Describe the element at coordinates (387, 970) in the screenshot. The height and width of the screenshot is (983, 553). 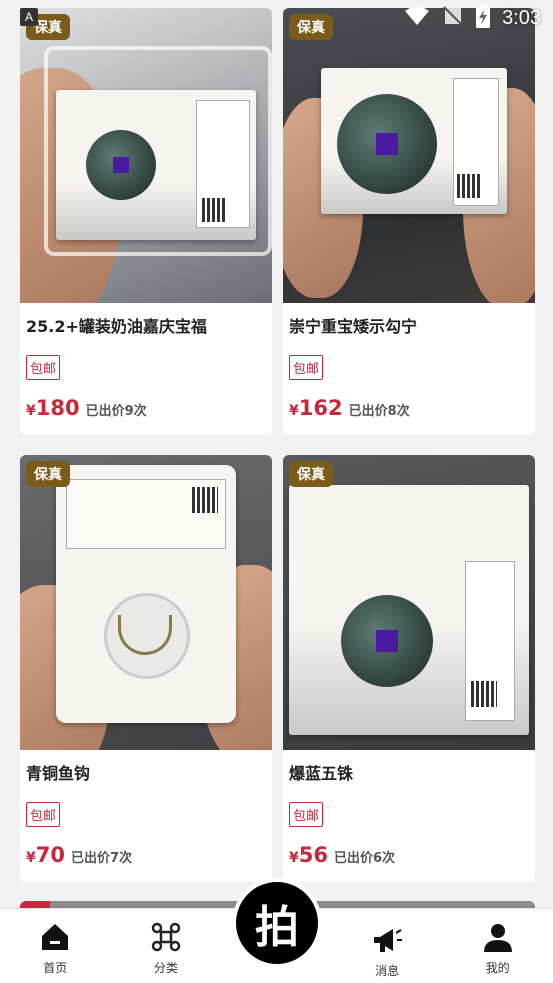
I see `nav-messages-label: 消息` at that location.